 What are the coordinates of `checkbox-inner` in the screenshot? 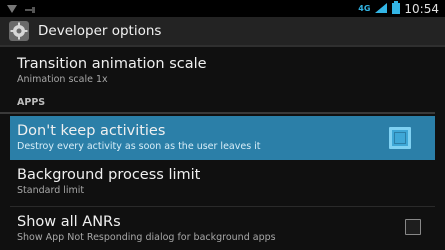 It's located at (400, 138).